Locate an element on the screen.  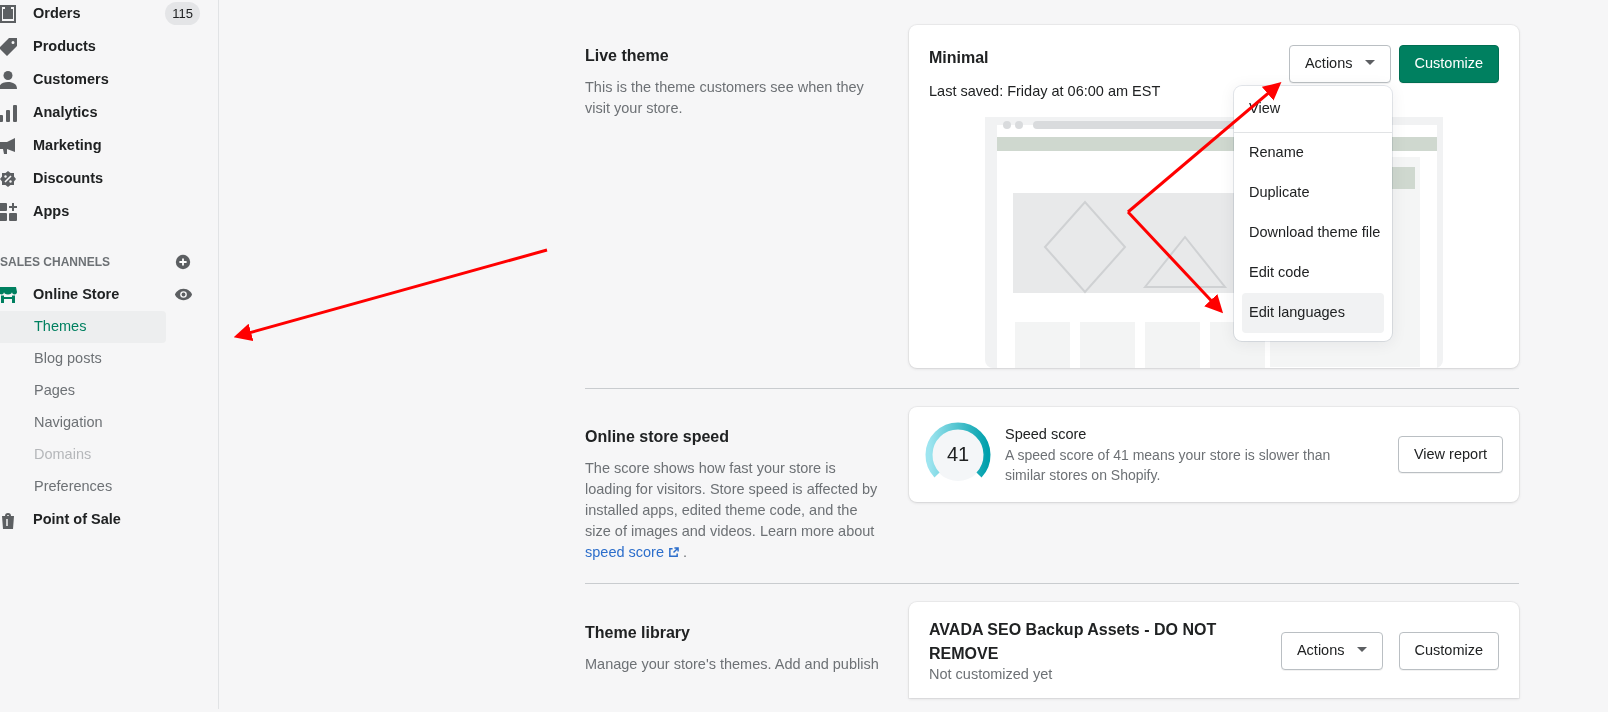
section-title: Theme library is located at coordinates (638, 633).